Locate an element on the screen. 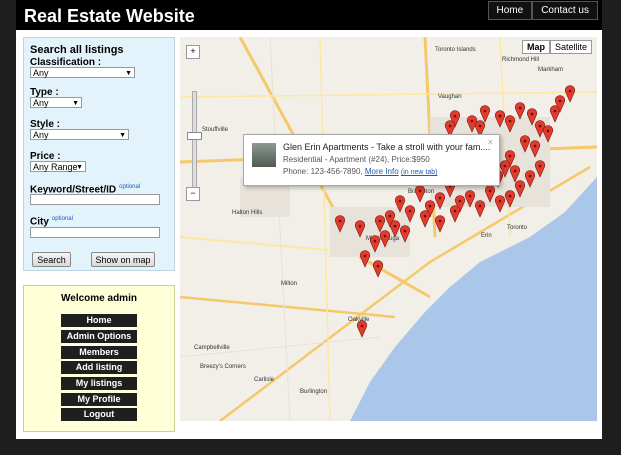  zoom-slider-handle is located at coordinates (194, 136).